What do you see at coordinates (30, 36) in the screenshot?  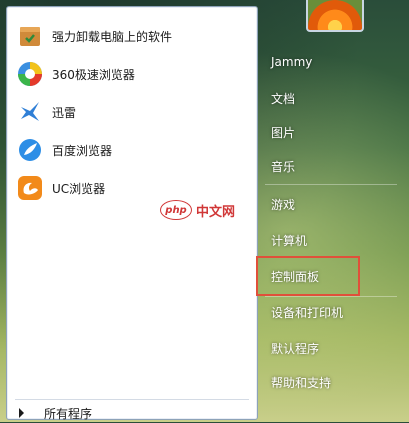 I see `uninstaller-icon` at bounding box center [30, 36].